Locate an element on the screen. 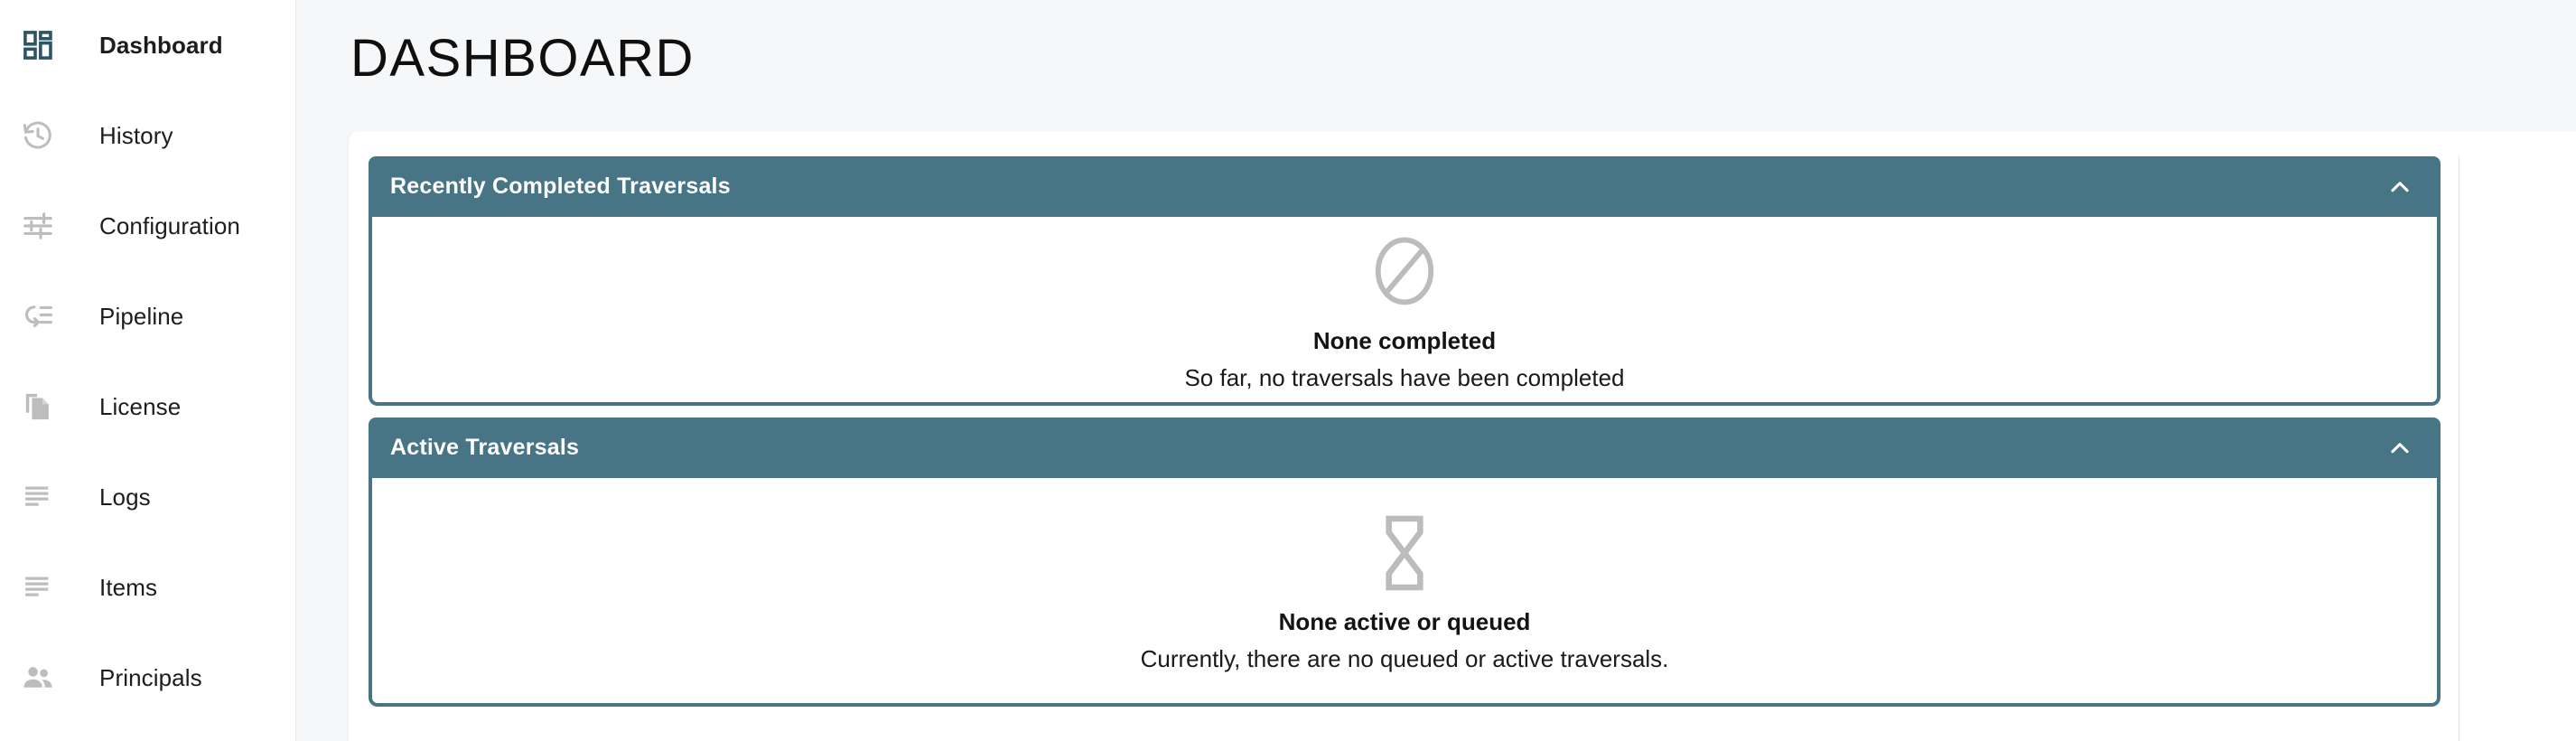 This screenshot has width=2576, height=741. sidebar-item-label: Pipeline is located at coordinates (142, 316).